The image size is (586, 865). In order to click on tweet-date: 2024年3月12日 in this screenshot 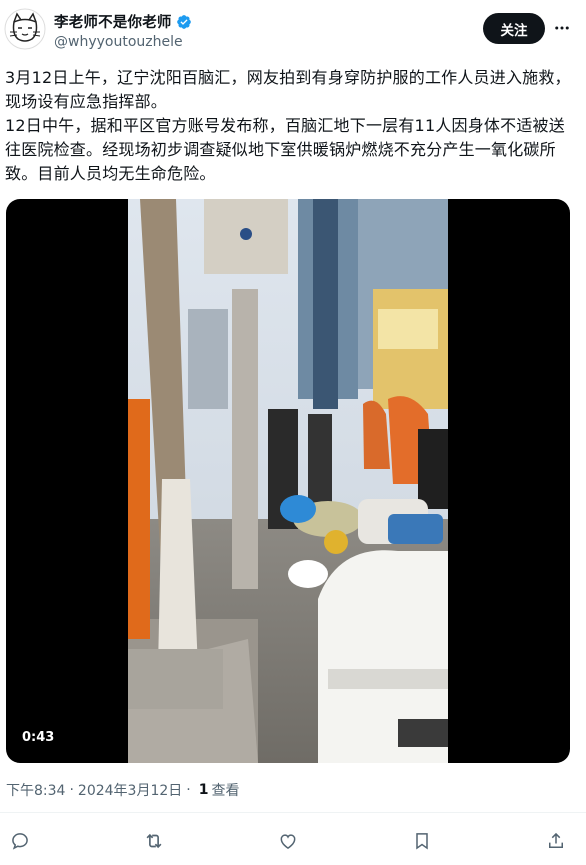, I will do `click(130, 790)`.